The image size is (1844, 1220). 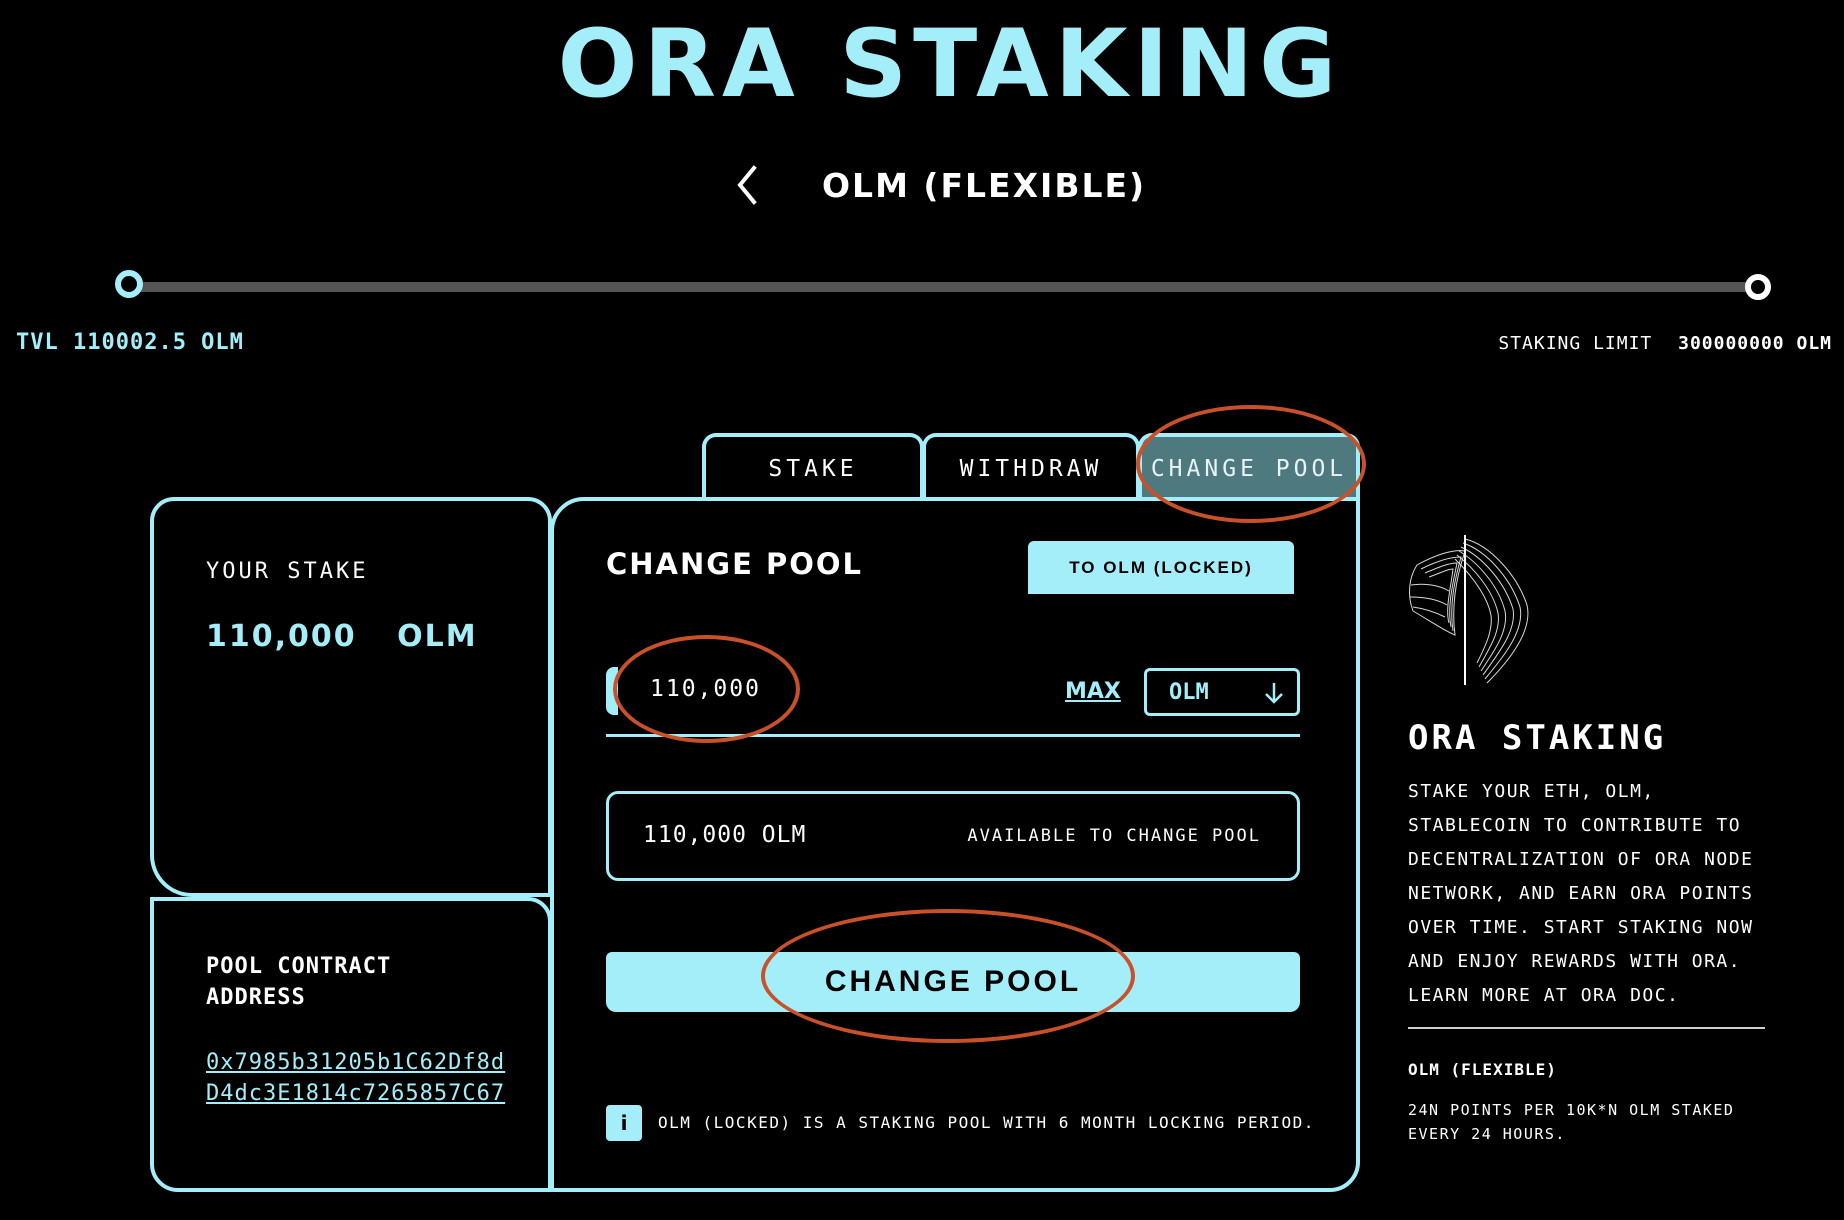 What do you see at coordinates (287, 571) in the screenshot?
I see `your-stake-label: YOUR STAKE` at bounding box center [287, 571].